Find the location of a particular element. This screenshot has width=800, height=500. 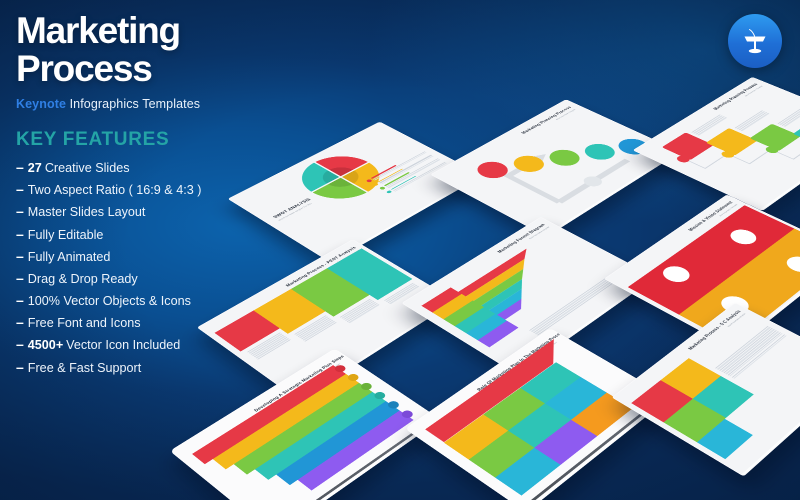

feature-item: – Fully Animated is located at coordinates (166, 256).